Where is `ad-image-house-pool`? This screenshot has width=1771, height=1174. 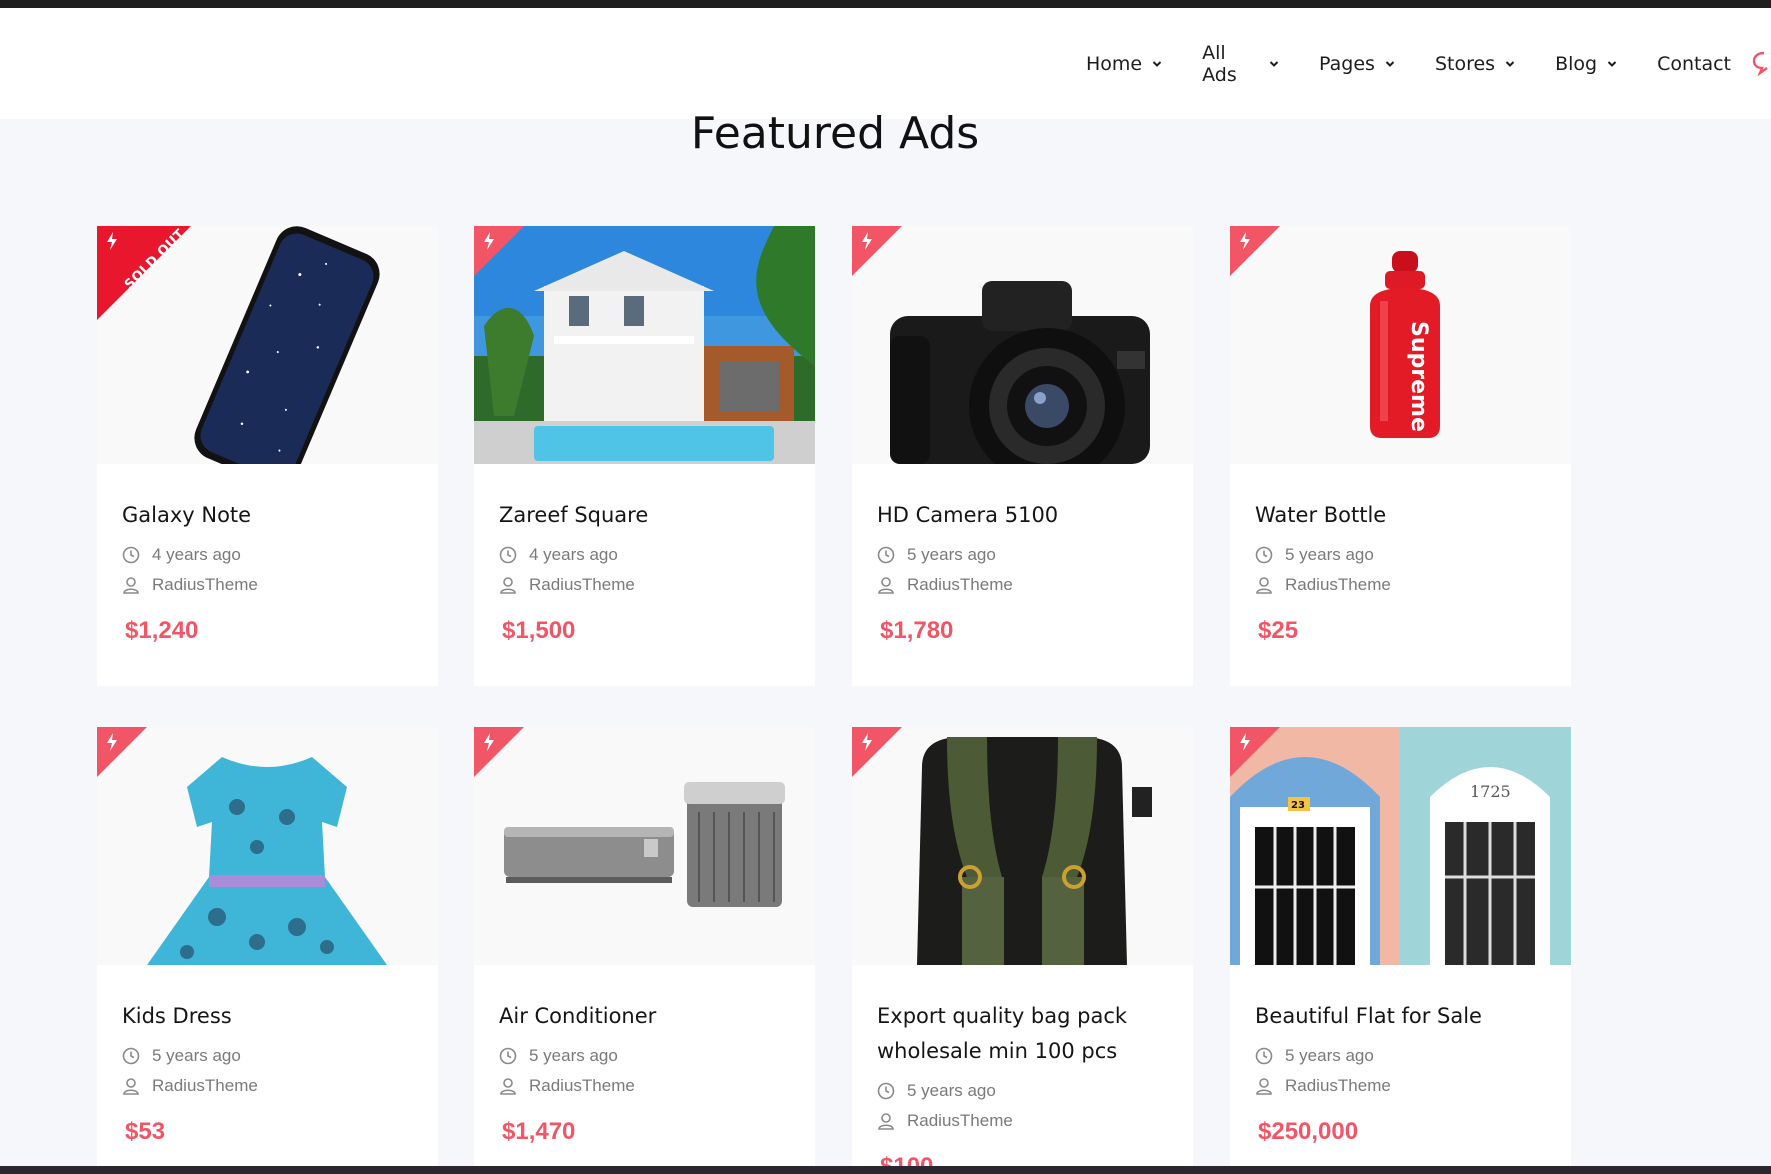
ad-image-house-pool is located at coordinates (644, 345).